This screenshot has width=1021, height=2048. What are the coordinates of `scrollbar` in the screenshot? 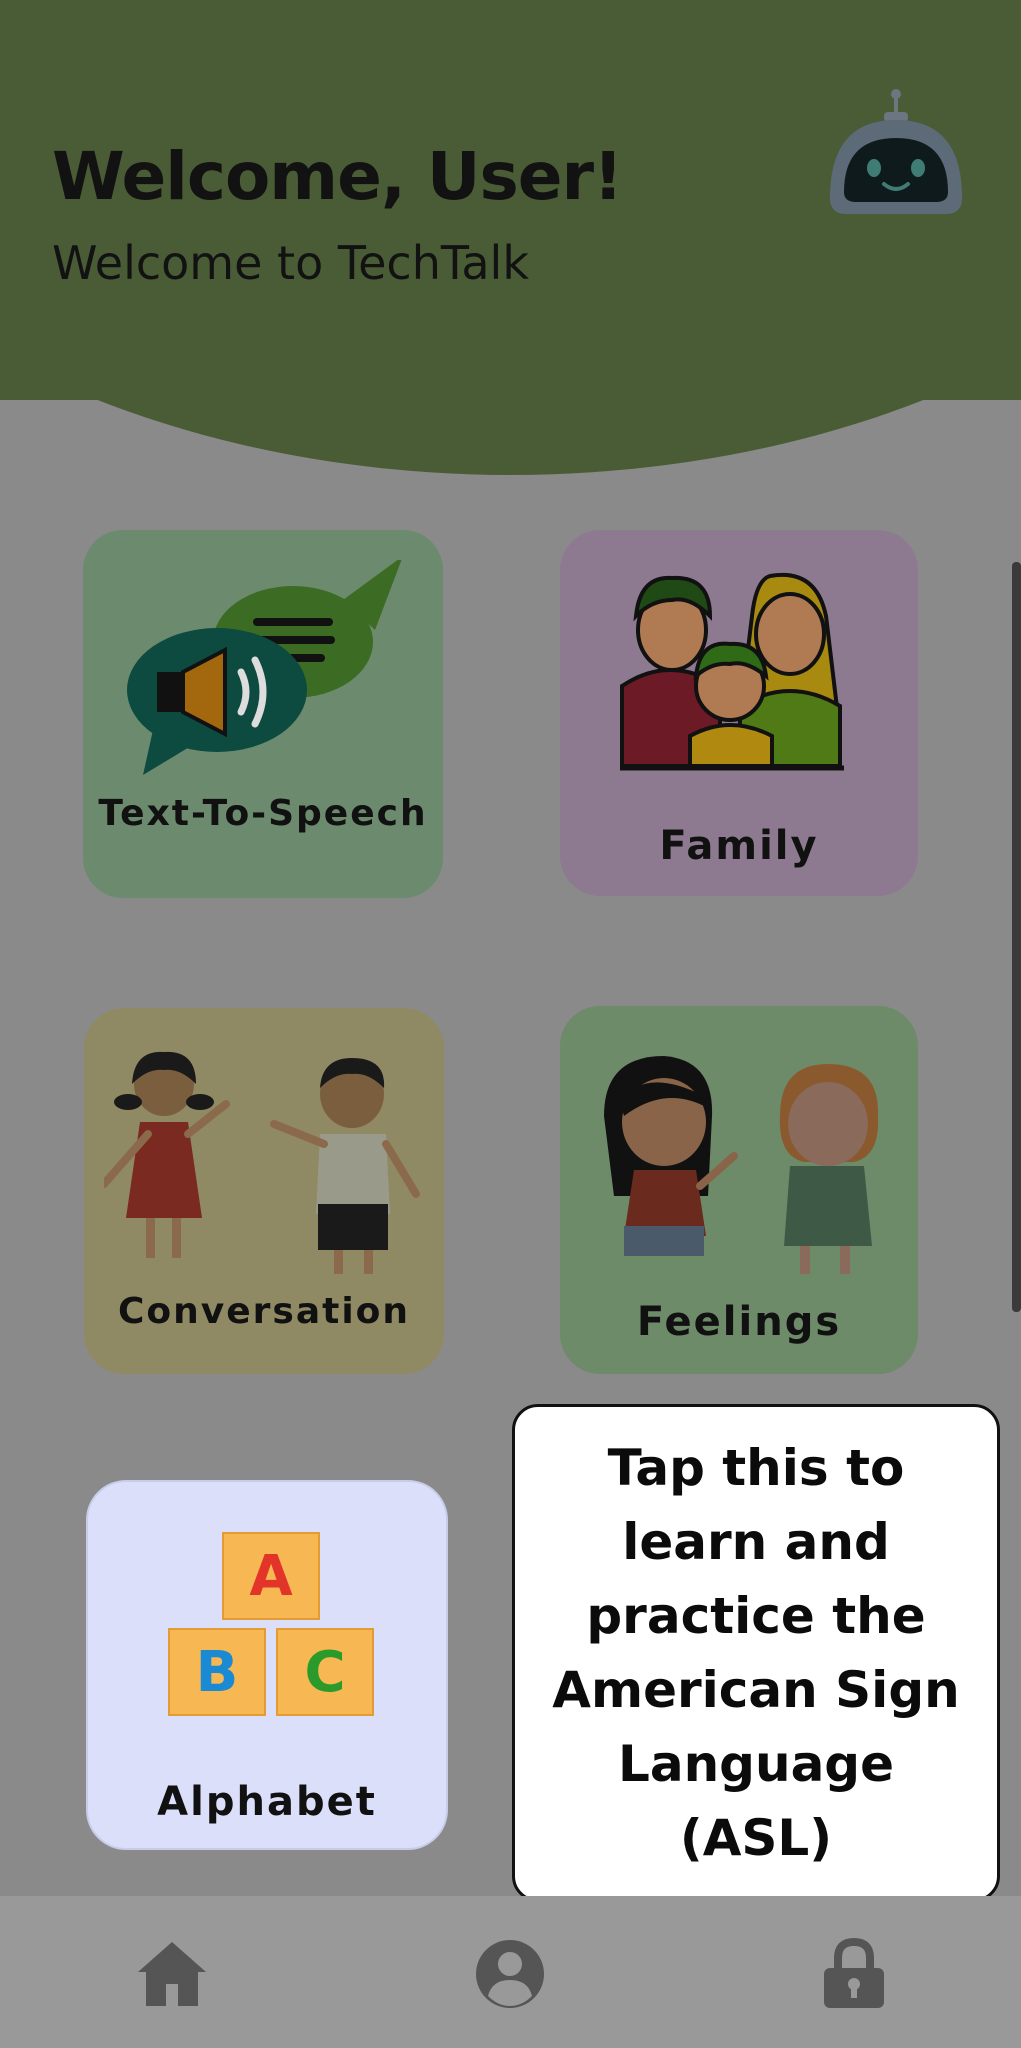 It's located at (1016, 937).